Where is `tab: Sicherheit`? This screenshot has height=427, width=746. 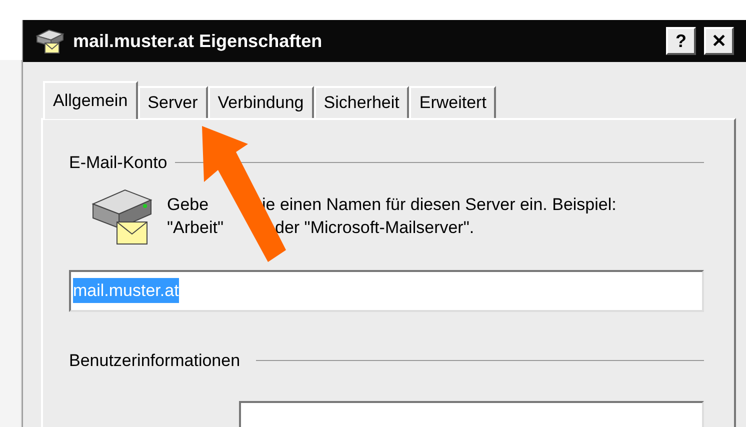
tab: Sicherheit is located at coordinates (362, 102).